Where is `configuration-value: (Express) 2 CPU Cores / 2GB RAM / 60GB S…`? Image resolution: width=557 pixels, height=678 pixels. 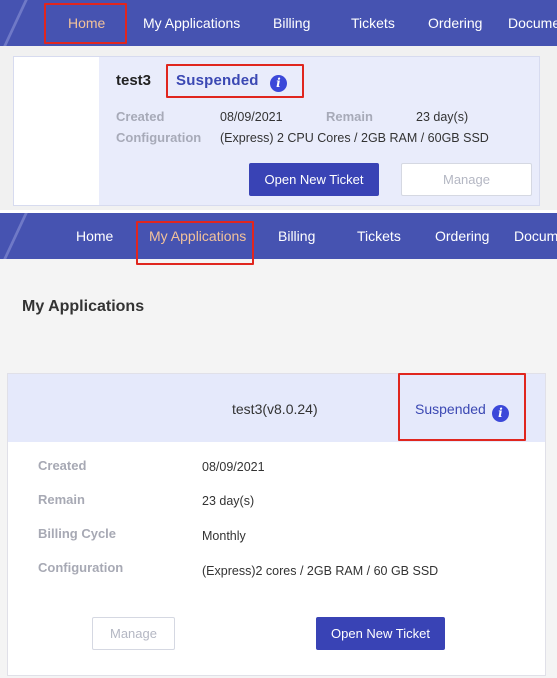
configuration-value: (Express) 2 CPU Cores / 2GB RAM / 60GB S… is located at coordinates (354, 138).